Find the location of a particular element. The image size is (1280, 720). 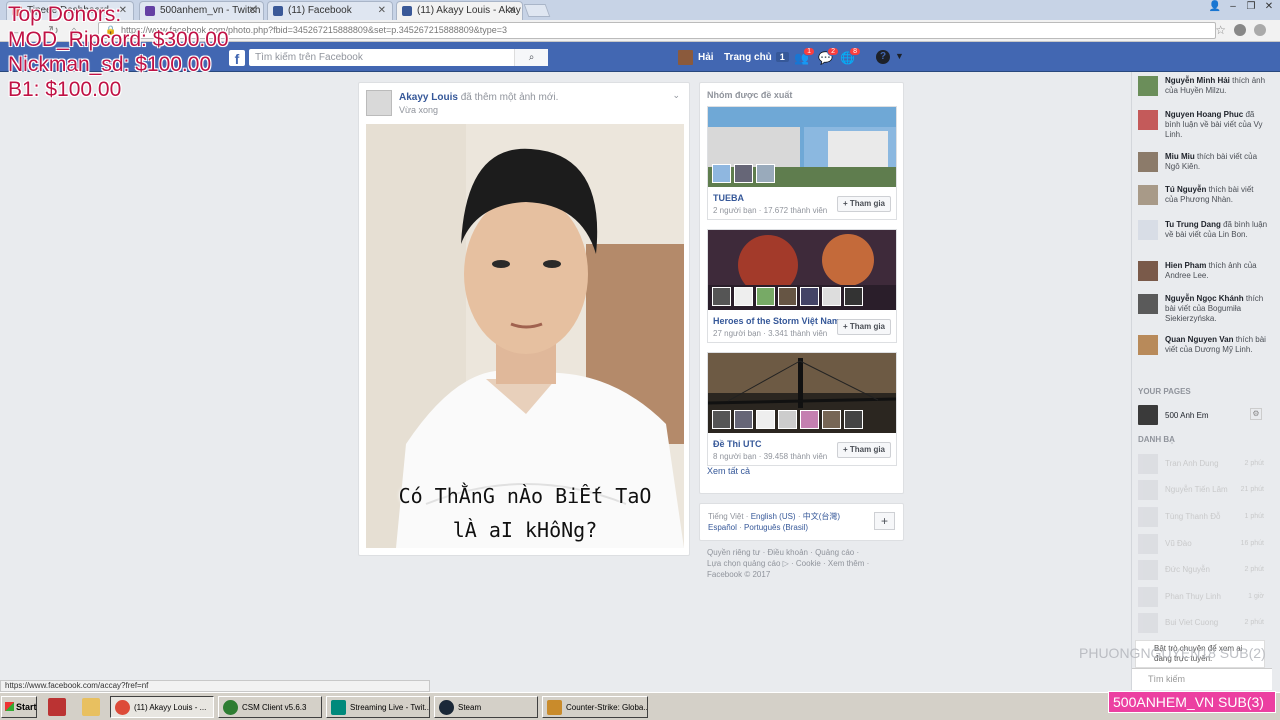

caption-line-1: Có ThẰnG nÀo BiẾt TaO is located at coordinates (525, 496).